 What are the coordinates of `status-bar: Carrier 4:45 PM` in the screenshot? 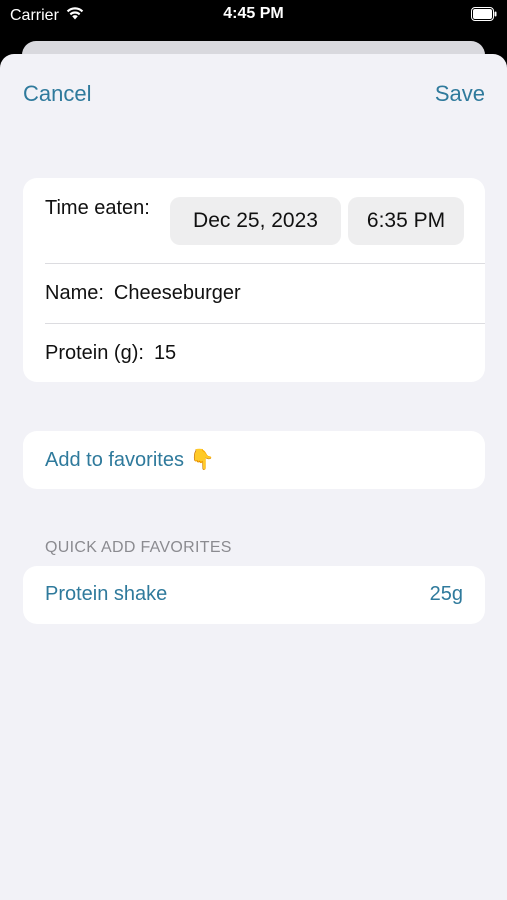 It's located at (253, 20).